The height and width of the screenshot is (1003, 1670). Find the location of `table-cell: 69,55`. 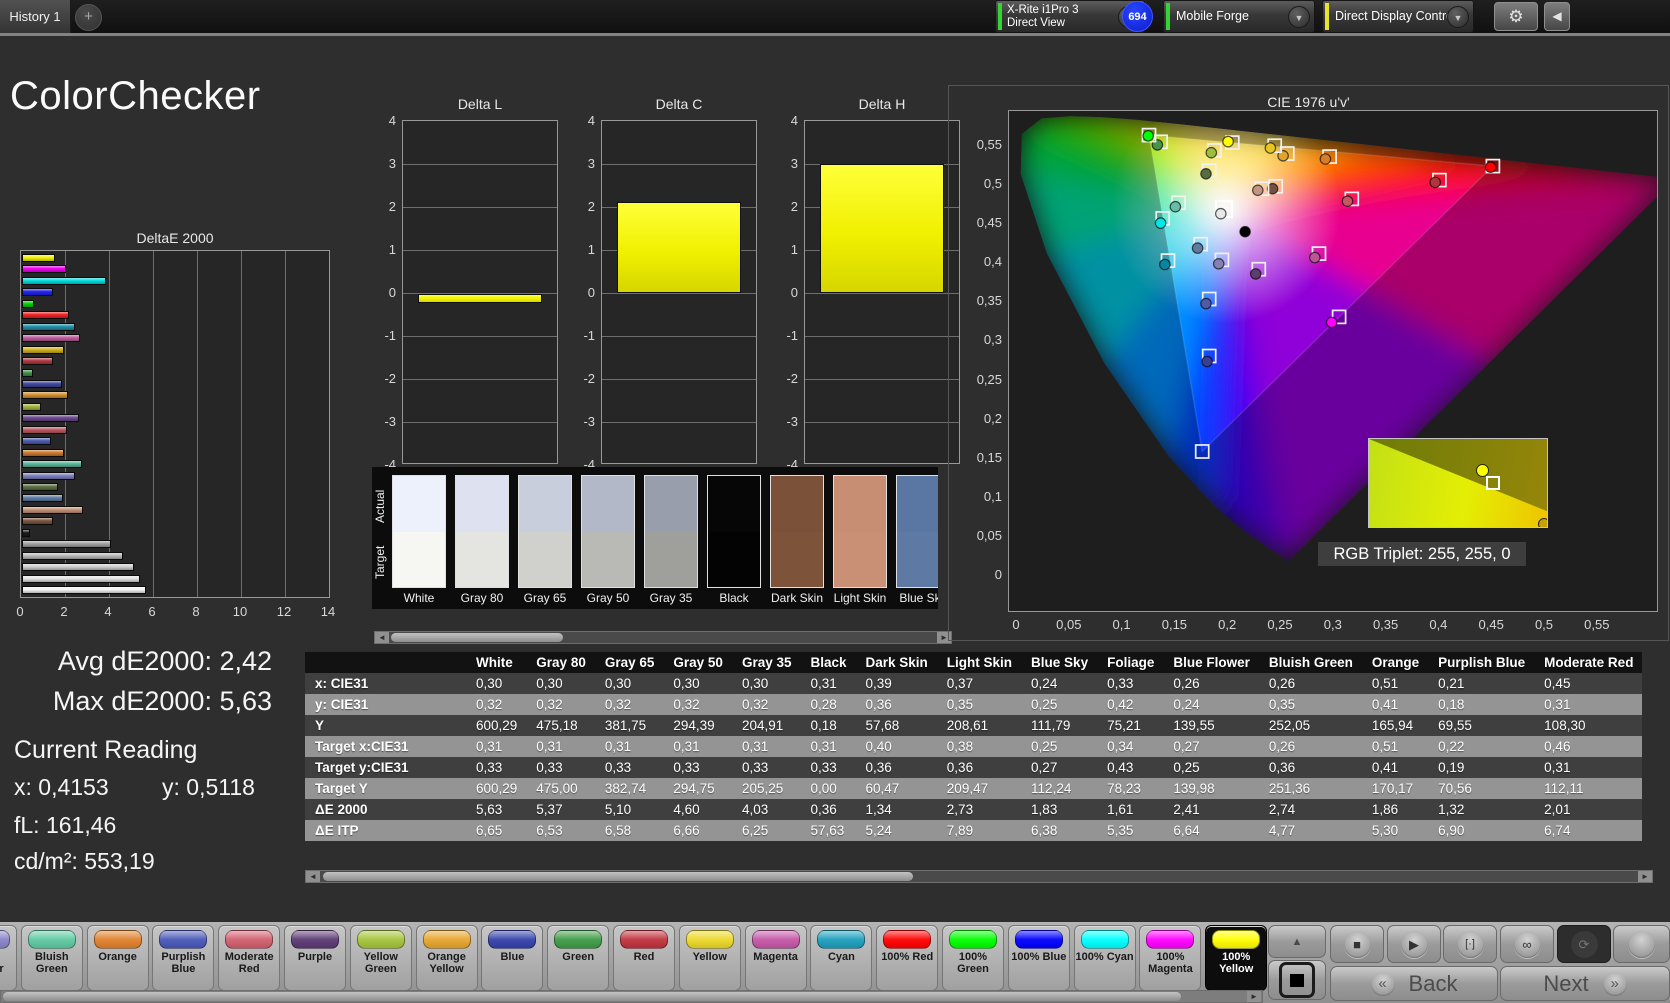

table-cell: 69,55 is located at coordinates (1455, 725).